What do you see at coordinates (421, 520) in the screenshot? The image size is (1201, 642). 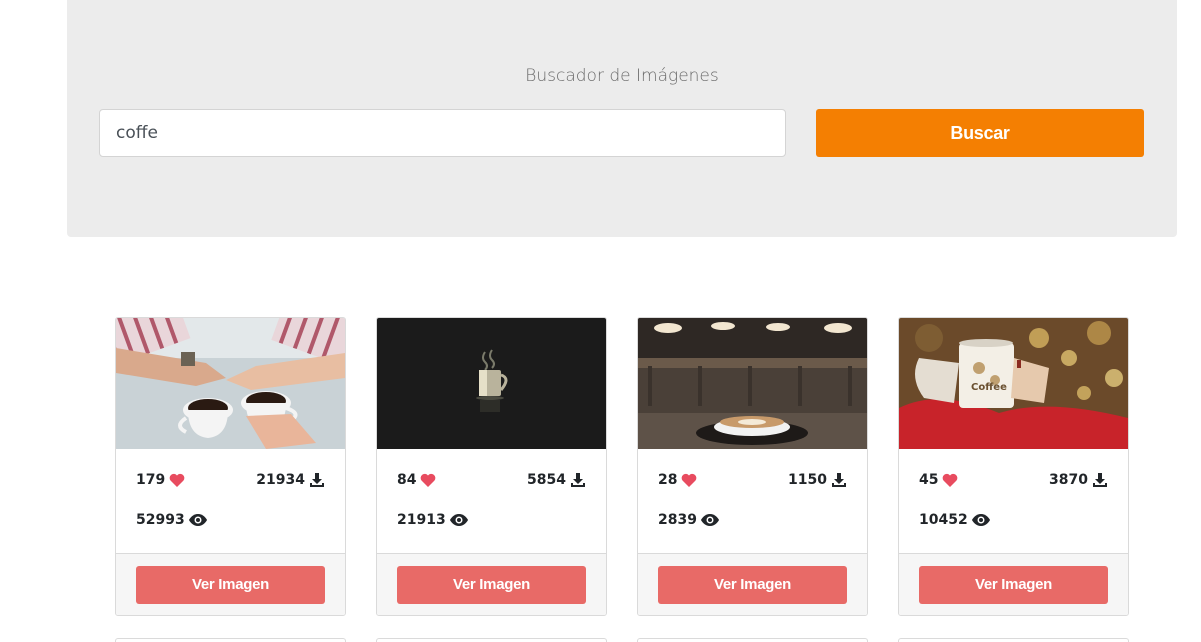 I see `views-count: 21913` at bounding box center [421, 520].